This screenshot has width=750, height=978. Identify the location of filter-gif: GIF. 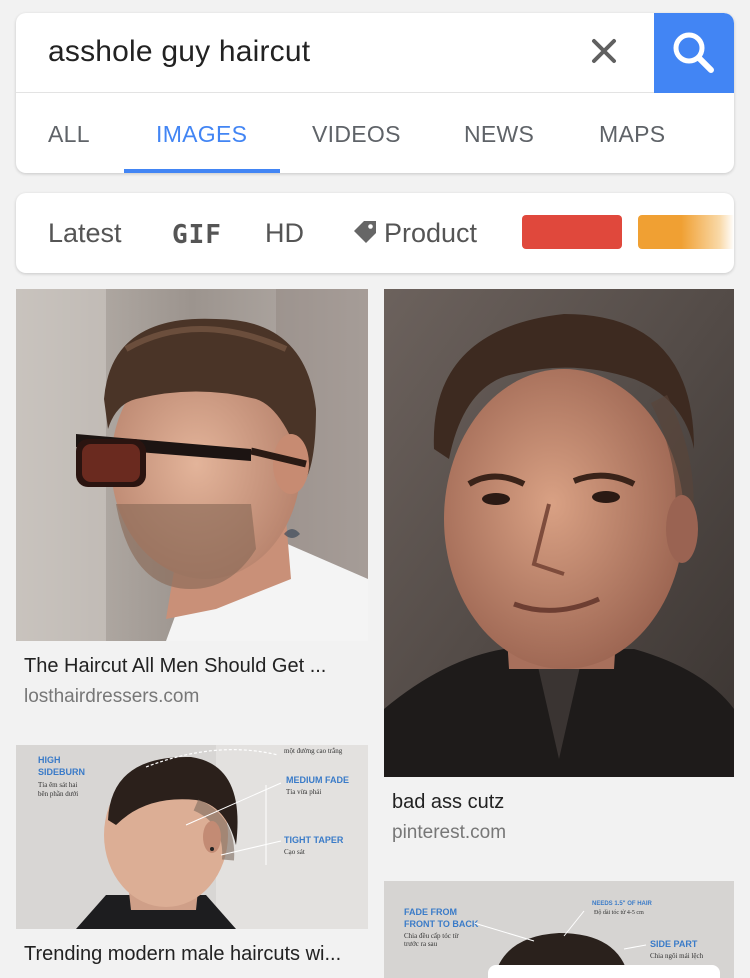
(197, 235).